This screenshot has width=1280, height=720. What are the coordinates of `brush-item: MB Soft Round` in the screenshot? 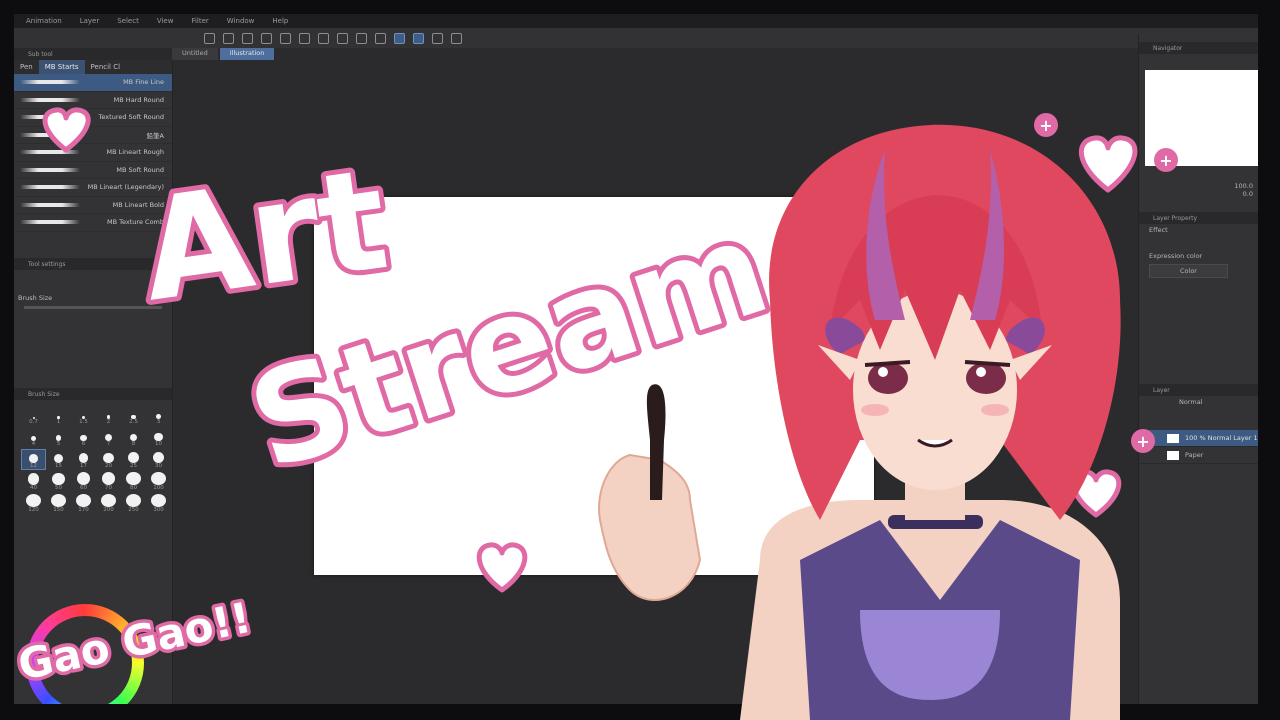 It's located at (93, 170).